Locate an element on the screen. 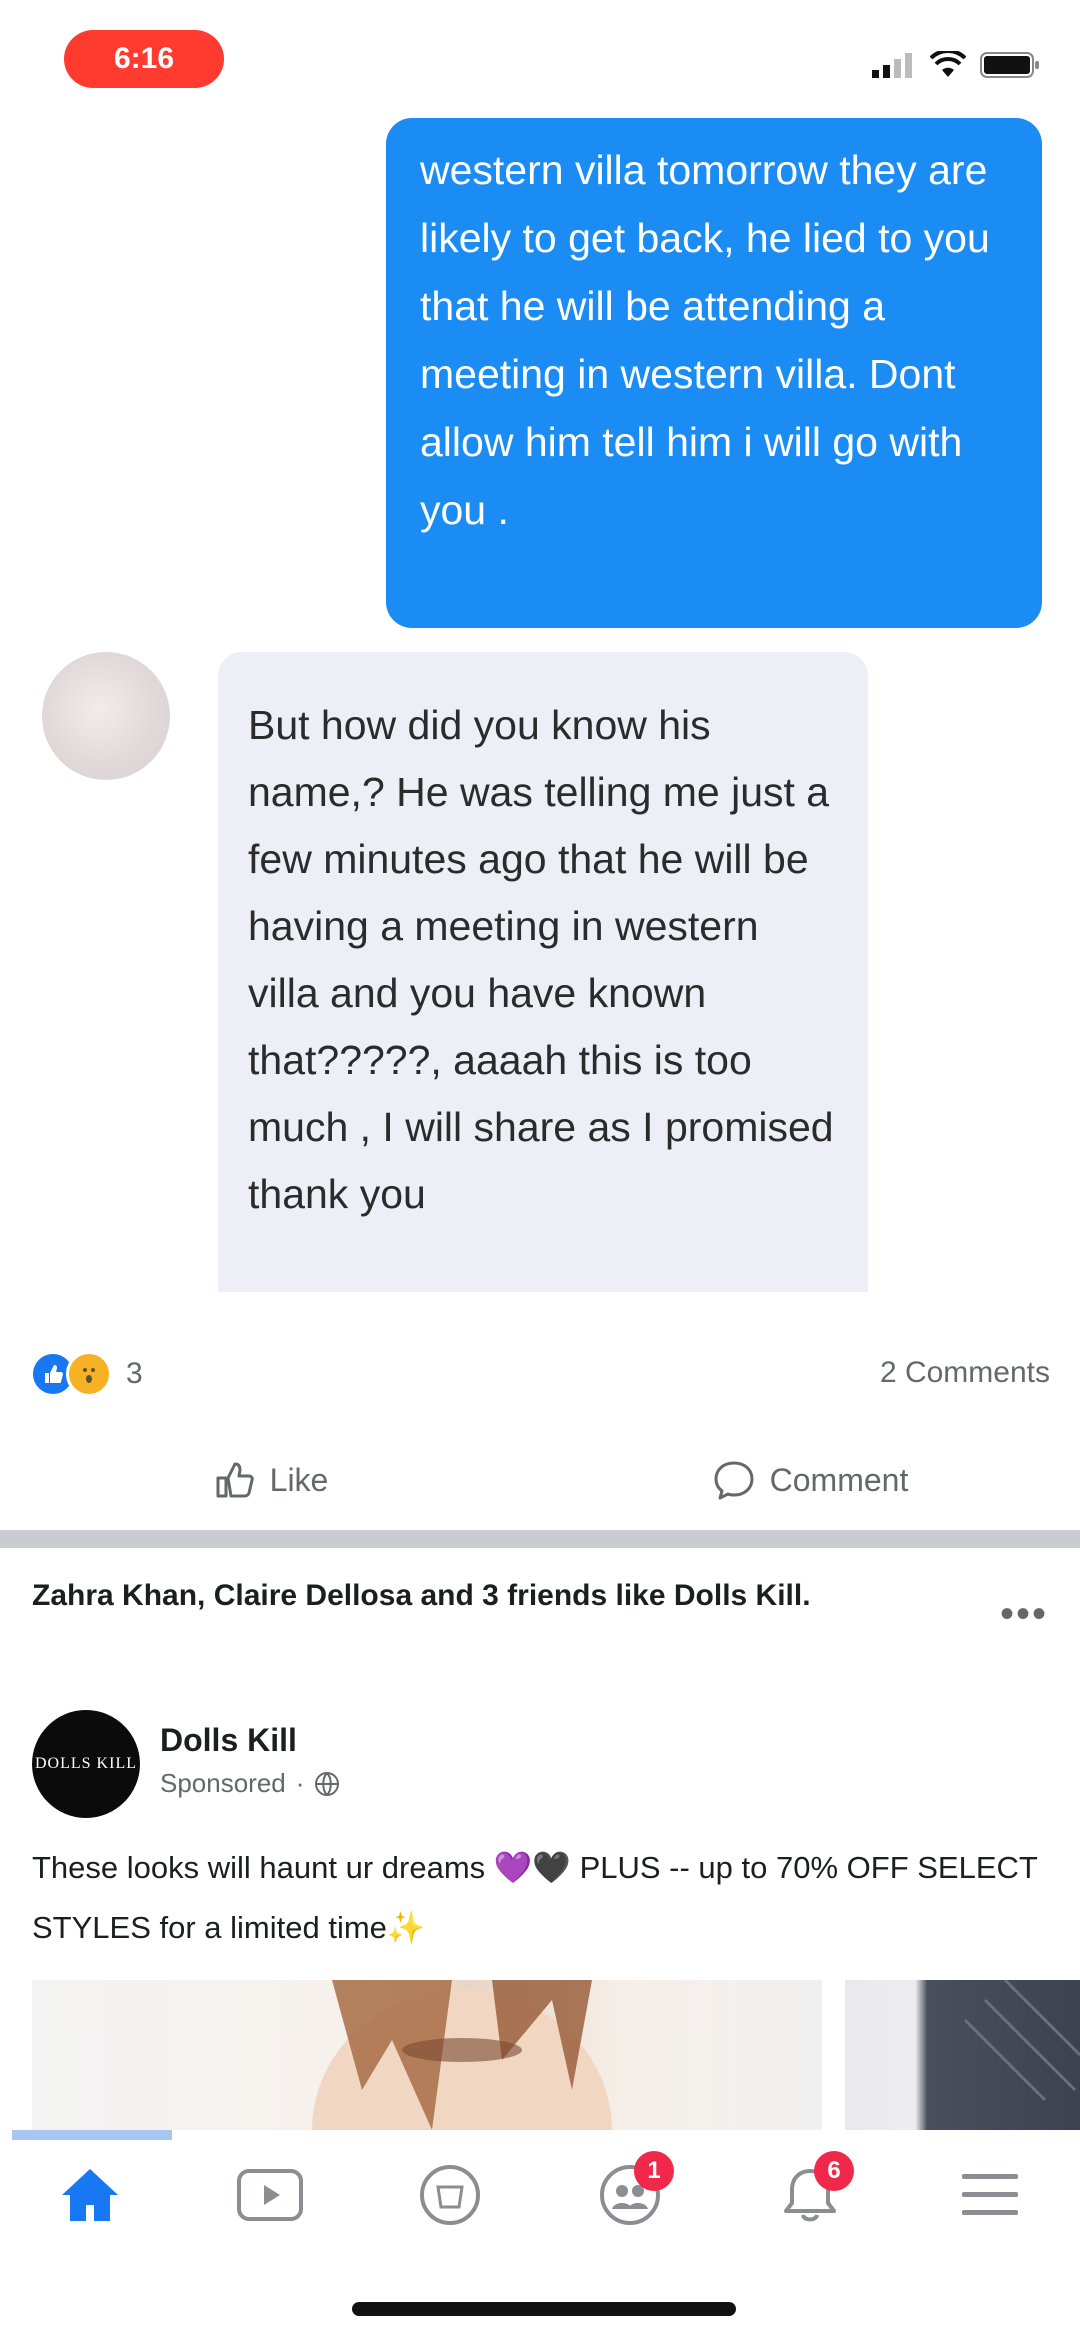  groups-badge: 1 is located at coordinates (654, 2171).